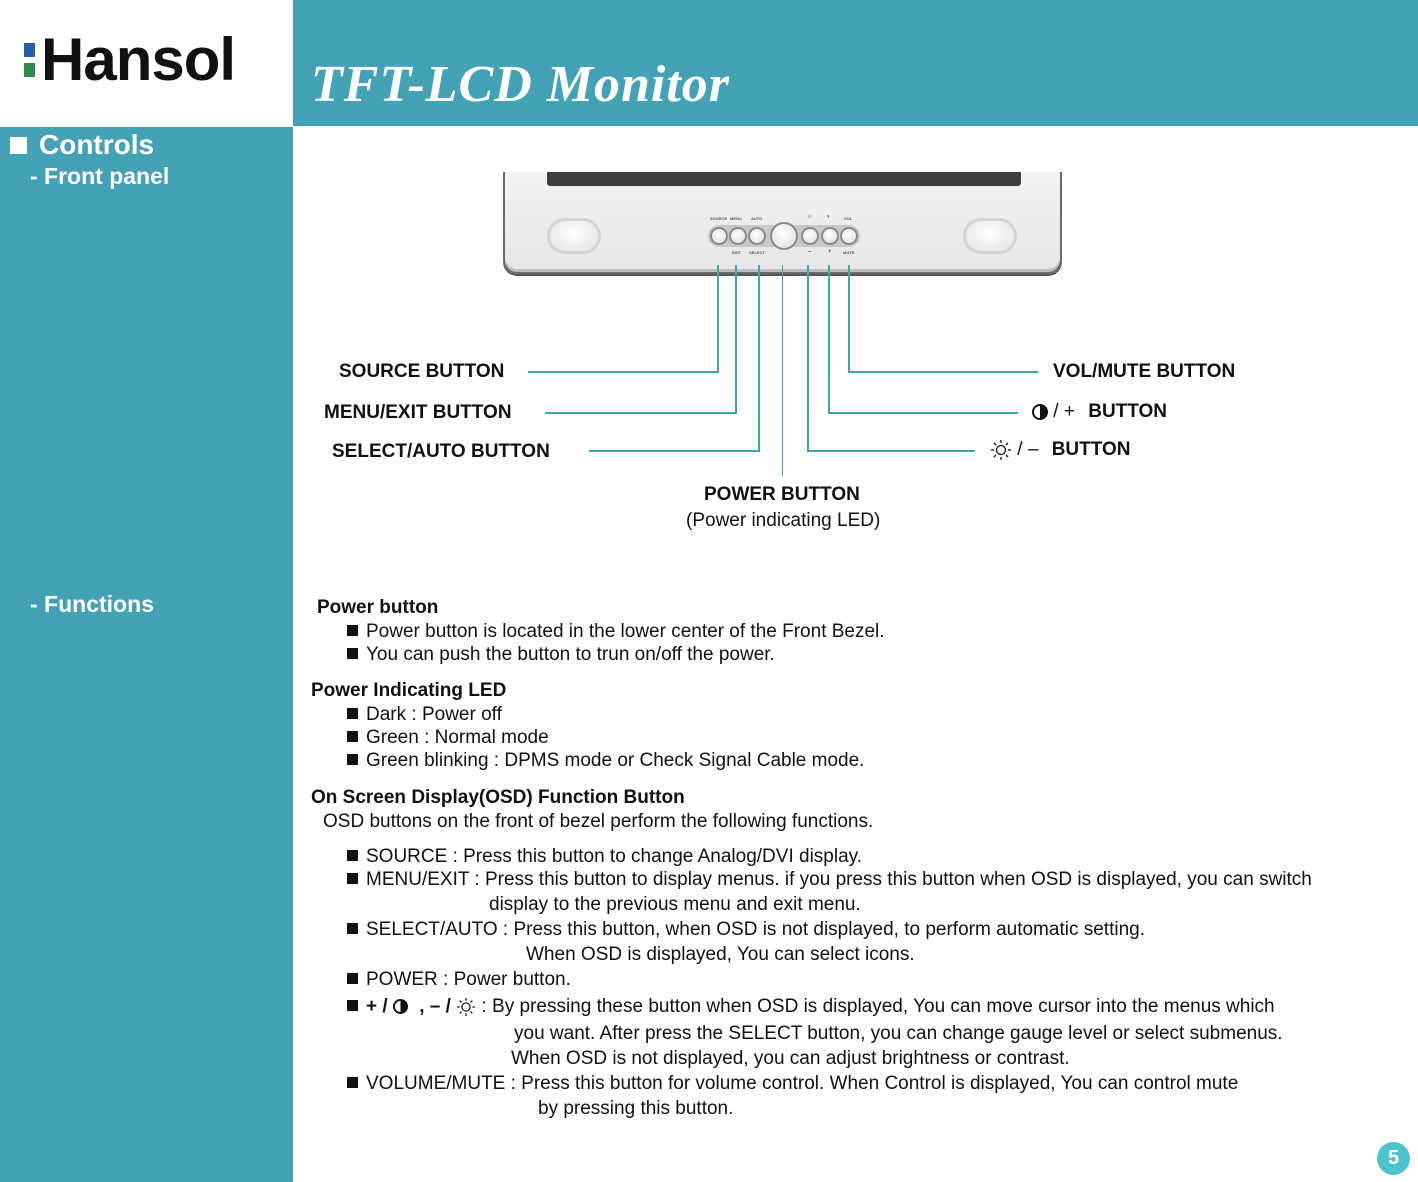 This screenshot has width=1418, height=1182. Describe the element at coordinates (736, 339) in the screenshot. I see `leader-line-menu` at that location.